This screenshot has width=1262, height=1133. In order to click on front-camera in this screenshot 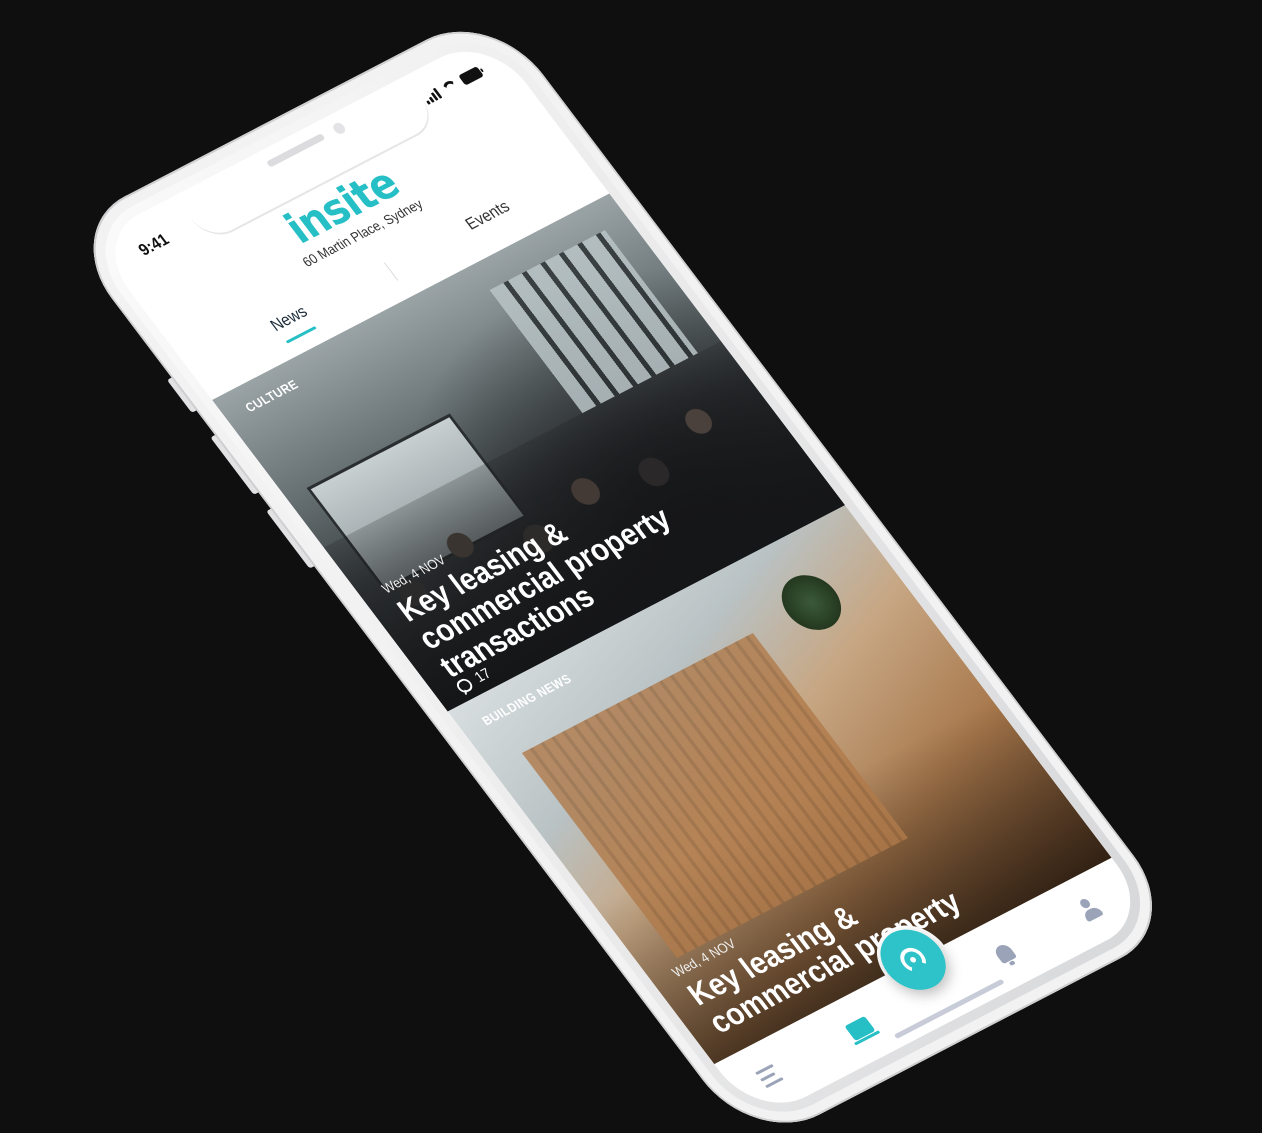, I will do `click(339, 128)`.